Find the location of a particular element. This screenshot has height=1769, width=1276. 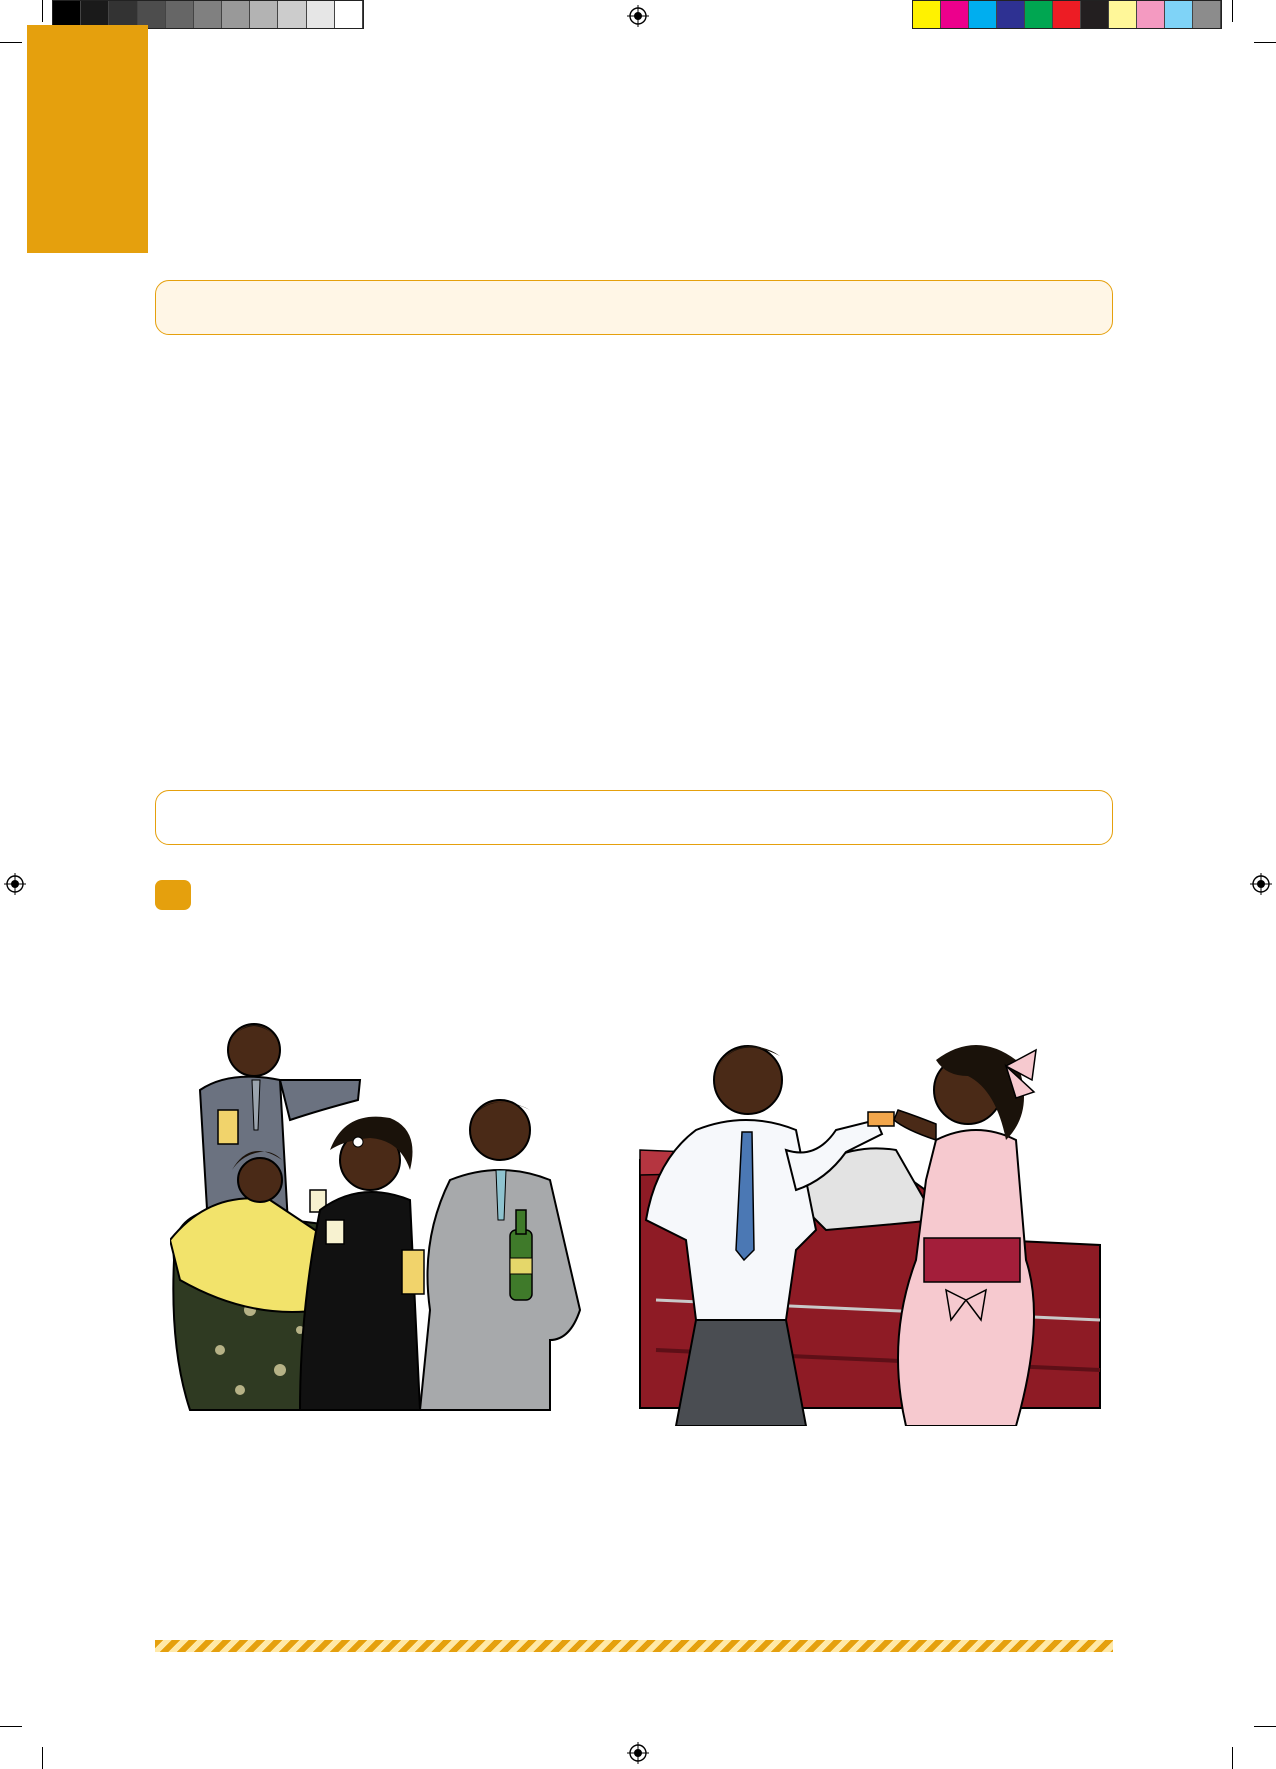

header-box is located at coordinates (634, 307).